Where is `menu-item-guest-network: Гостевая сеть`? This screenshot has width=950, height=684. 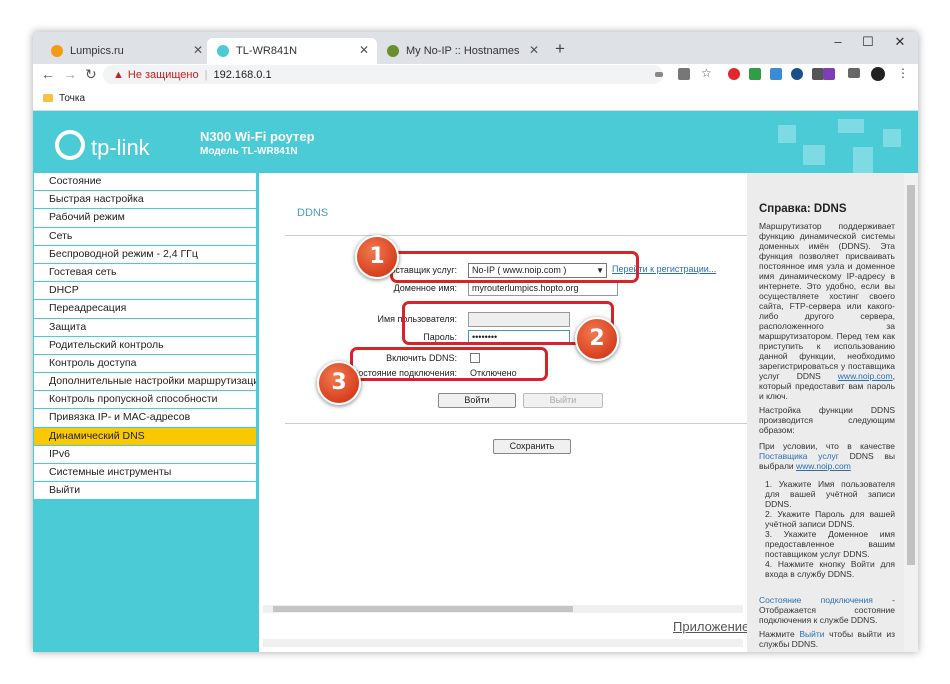
menu-item-guest-network: Гостевая сеть is located at coordinates (145, 272).